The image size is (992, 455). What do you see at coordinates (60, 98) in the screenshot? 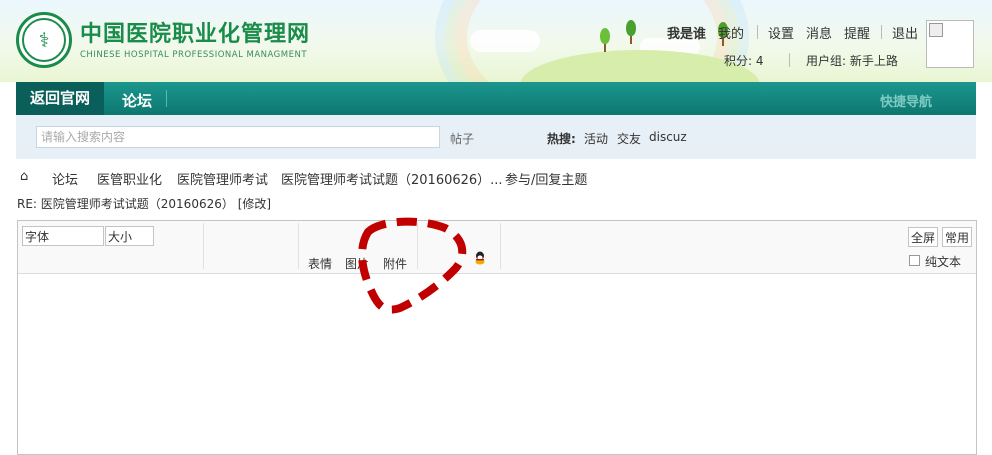
I see `nav-back-home: 返回官网` at bounding box center [60, 98].